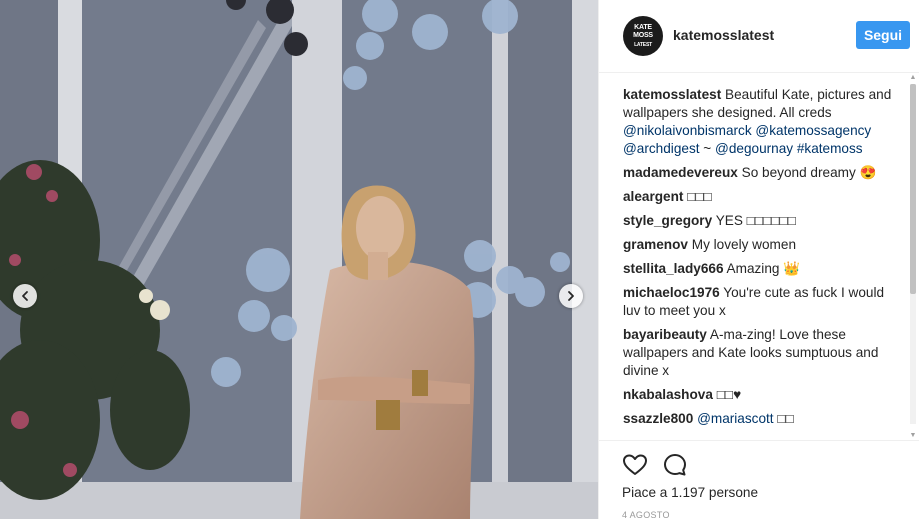  Describe the element at coordinates (743, 244) in the screenshot. I see `comment-text: My lovely women` at that location.